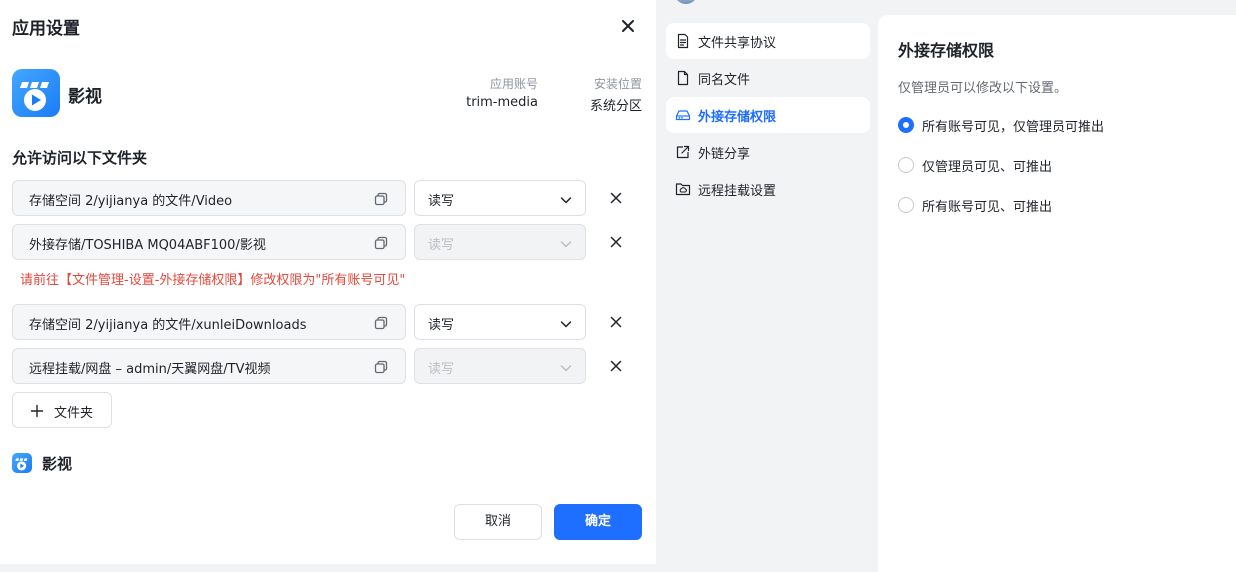  Describe the element at coordinates (213, 280) in the screenshot. I see `permission-warning: 请前往【文件管理-设置-外接存储权限】修改权限为"所有账号可见"` at that location.